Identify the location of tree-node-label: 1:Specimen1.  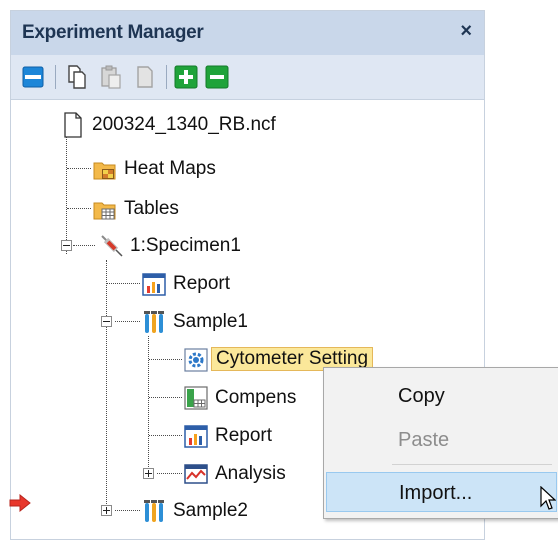
(185, 245).